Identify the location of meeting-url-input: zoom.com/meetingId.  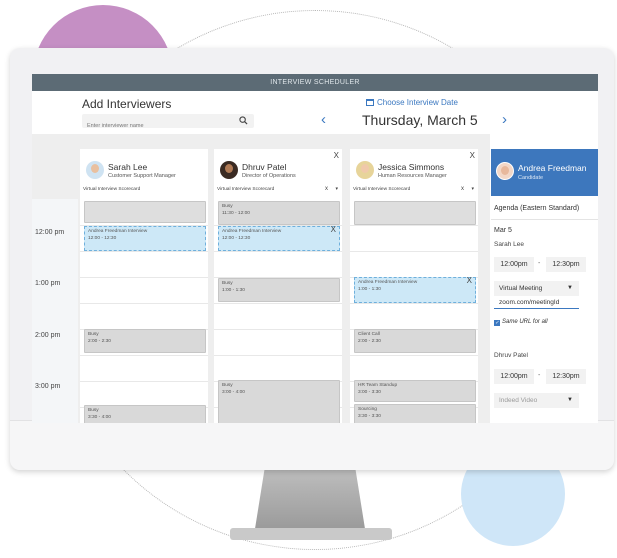
(536, 302).